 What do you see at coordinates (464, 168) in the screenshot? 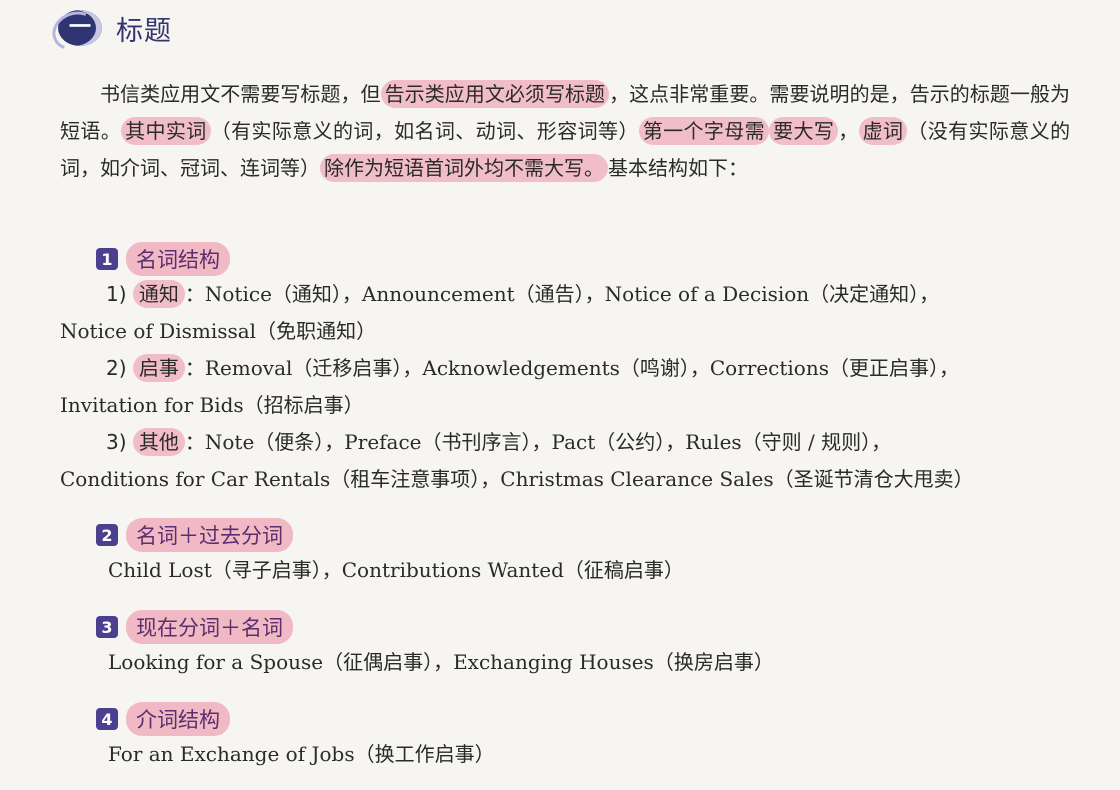
I see `highlight-no-capital: 除作为短语首词外均不需大写。` at bounding box center [464, 168].